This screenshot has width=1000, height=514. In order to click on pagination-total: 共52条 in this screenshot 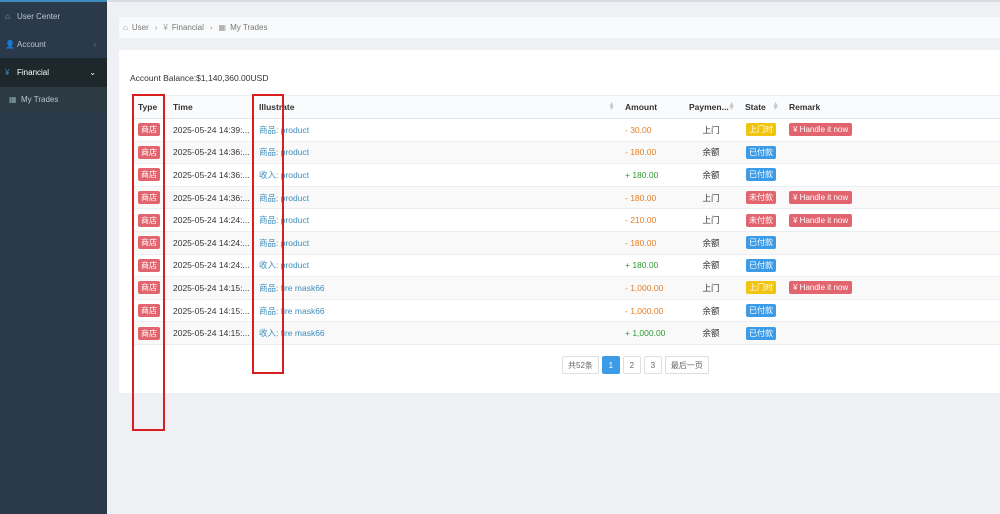, I will do `click(580, 365)`.